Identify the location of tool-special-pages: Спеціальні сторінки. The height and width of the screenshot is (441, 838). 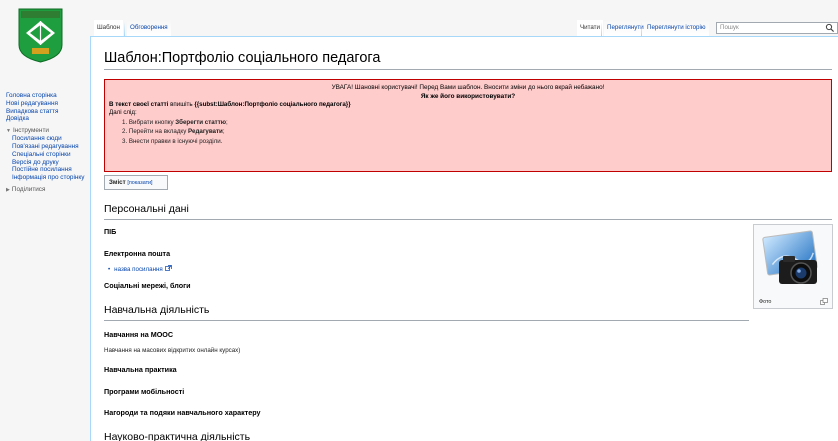
(51, 155).